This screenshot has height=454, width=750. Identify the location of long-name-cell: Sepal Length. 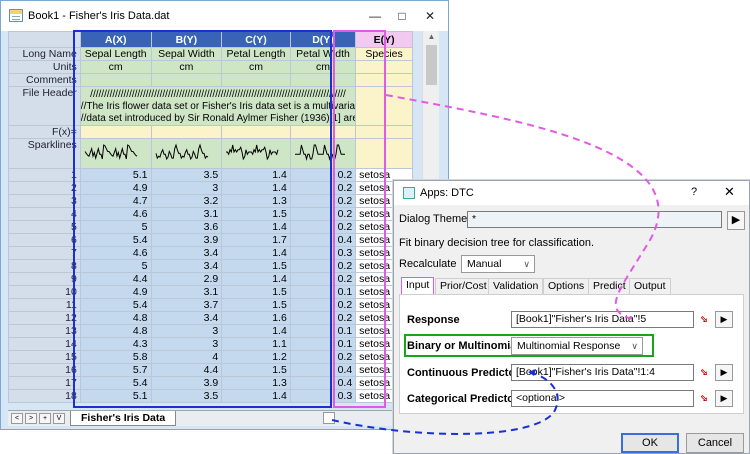
(115, 54).